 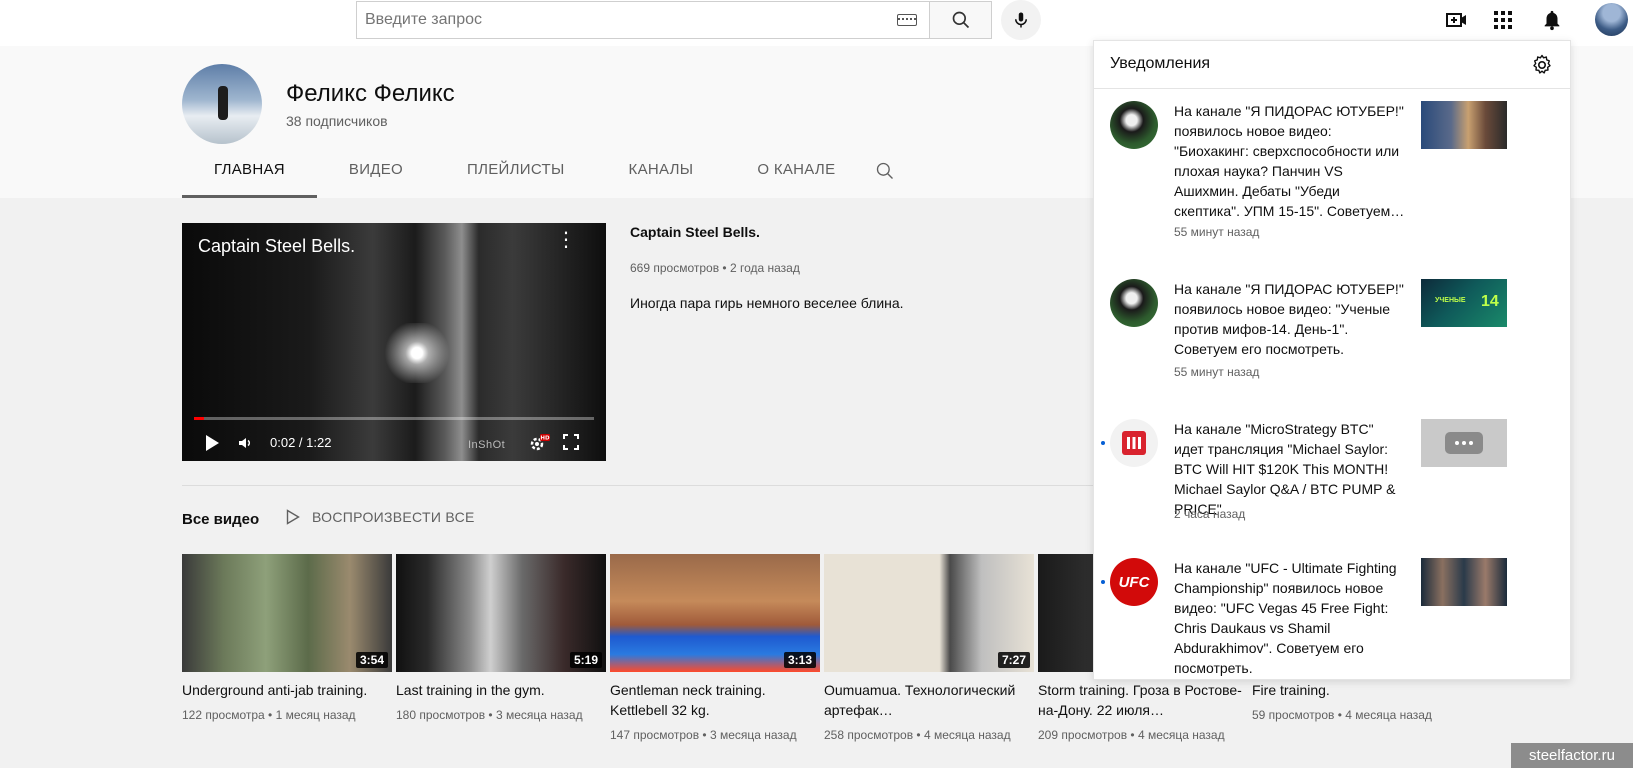 What do you see at coordinates (287, 613) in the screenshot?
I see `video-thumbnail: 3:54` at bounding box center [287, 613].